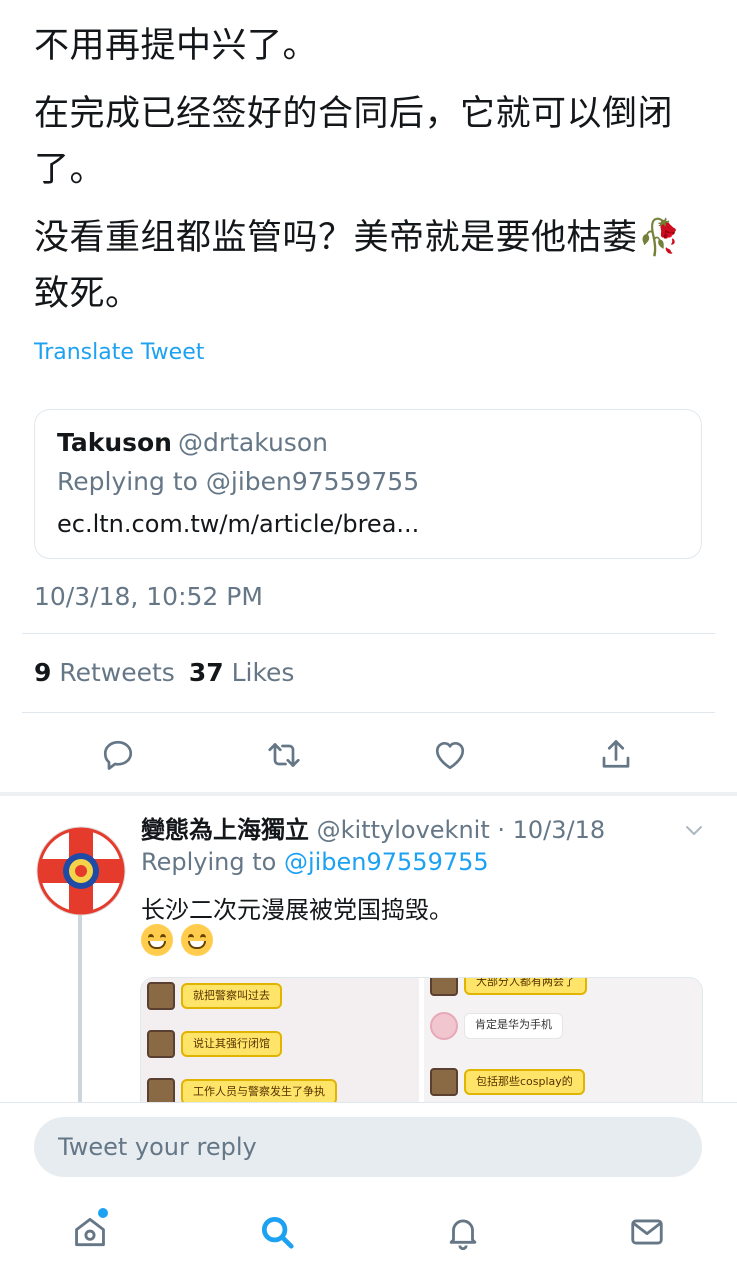 The height and width of the screenshot is (1280, 737). Describe the element at coordinates (231, 1044) in the screenshot. I see `chat-bubble: 说让其强行闭馆` at that location.